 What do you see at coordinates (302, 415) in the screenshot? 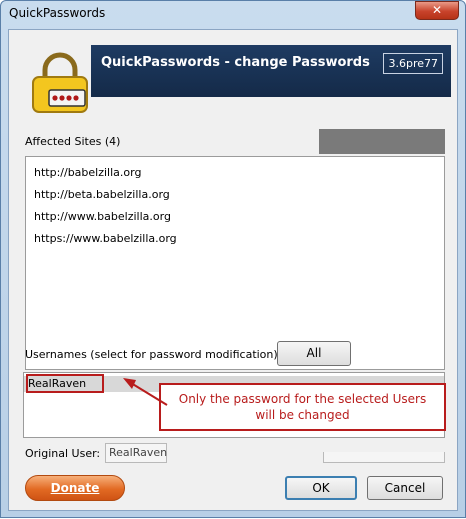
I see `annotation-text-line2: will be changed` at bounding box center [302, 415].